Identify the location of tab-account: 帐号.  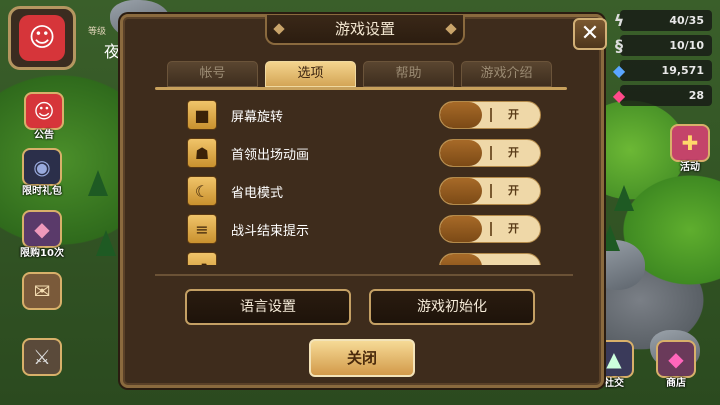
(212, 74).